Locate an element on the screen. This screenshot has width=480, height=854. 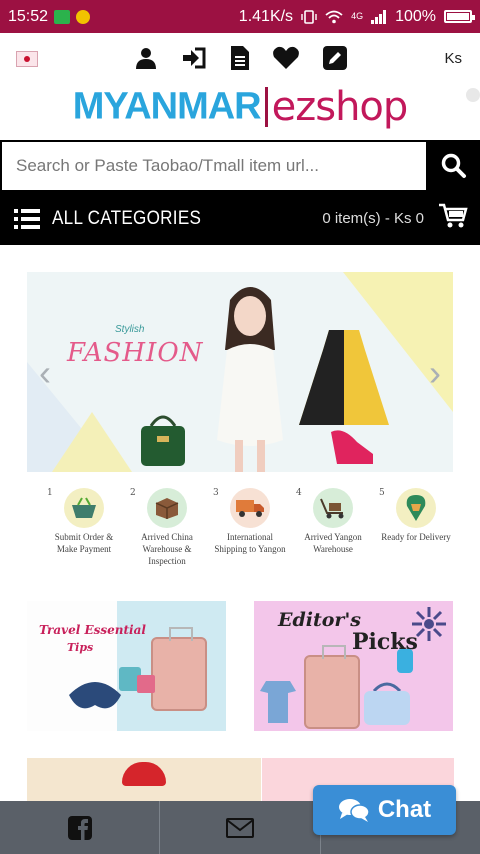
heart-icon is located at coordinates (286, 58).